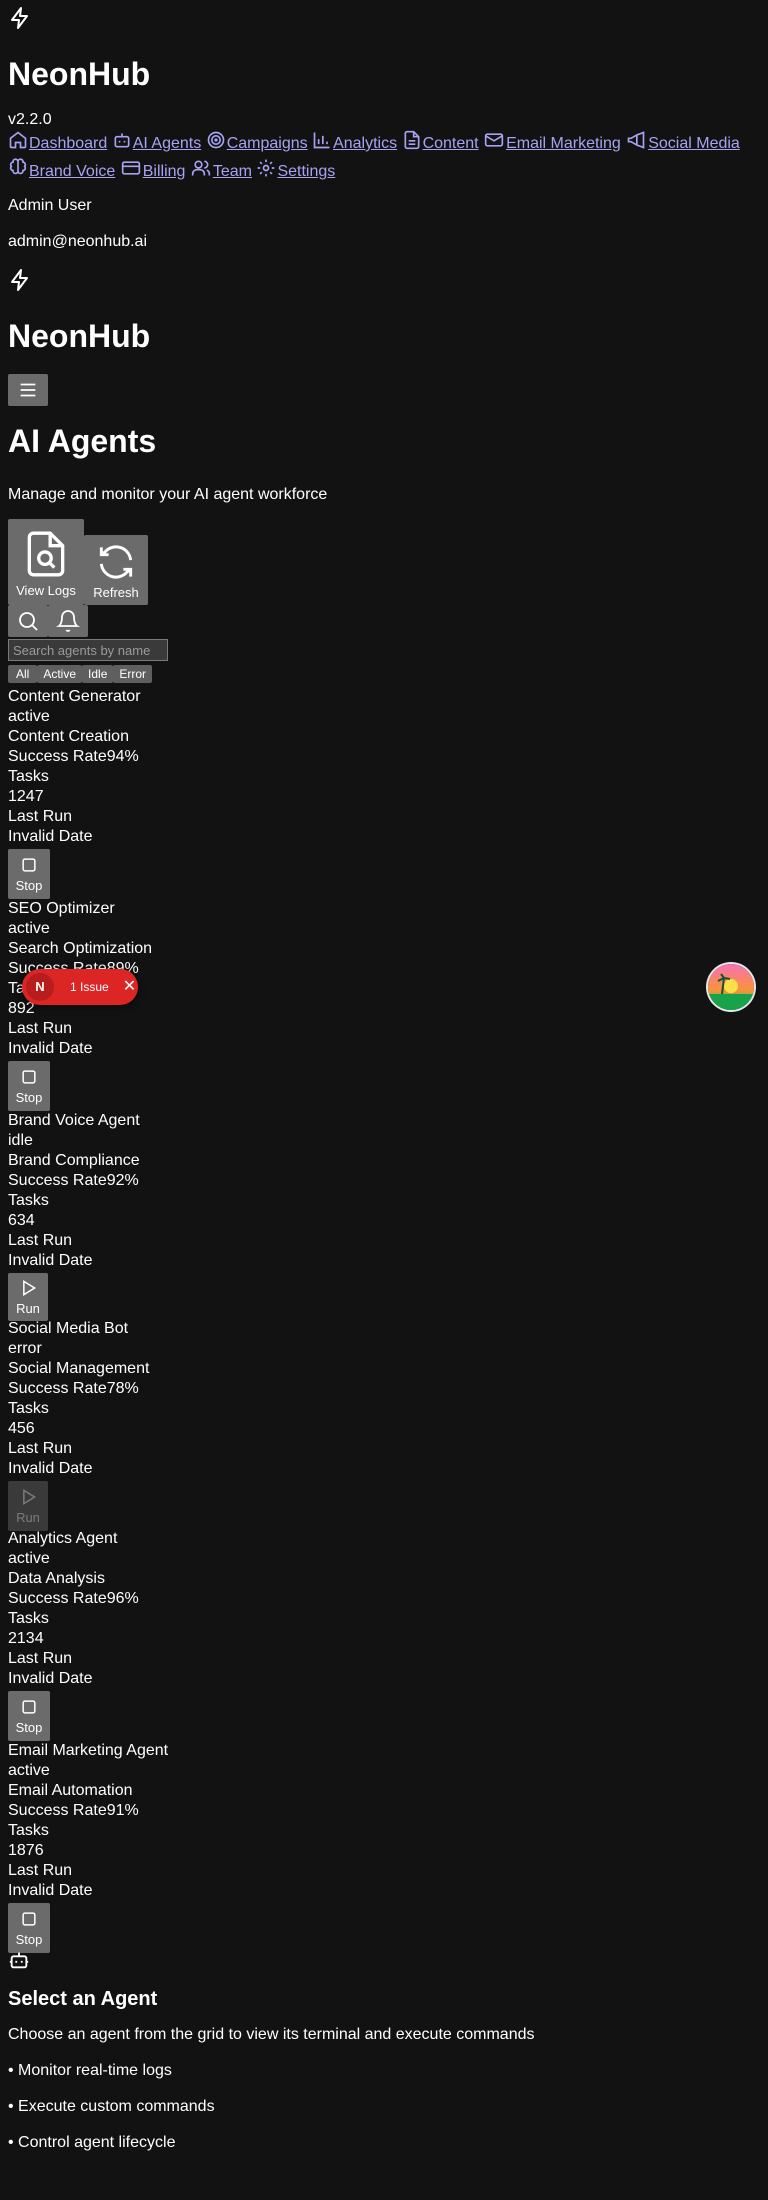 The height and width of the screenshot is (2200, 768). I want to click on file-search-icon, so click(46, 554).